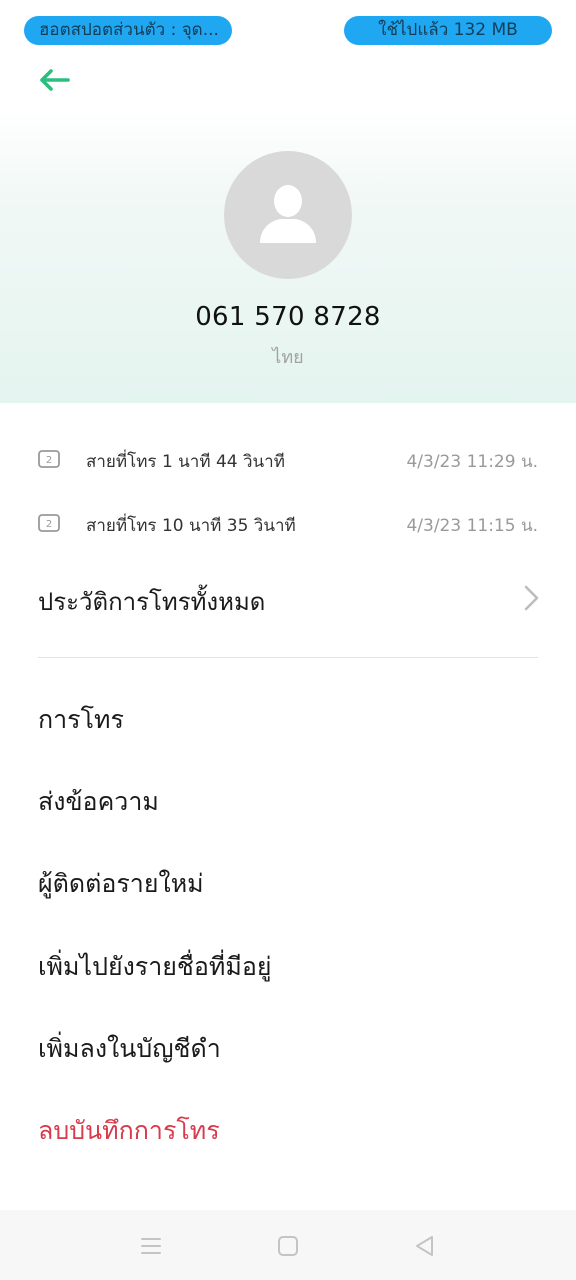  I want to click on call-duration: สายที่โทร 10 นาที 35 วินาที, so click(191, 526).